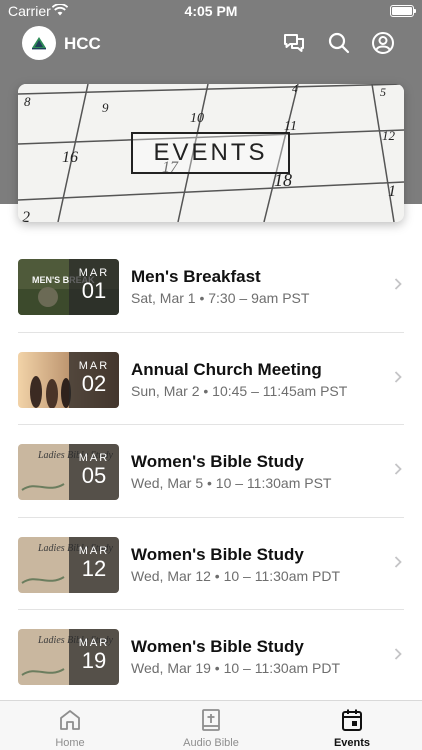 This screenshot has height=750, width=422. I want to click on date-badge: MAR 05, so click(94, 472).